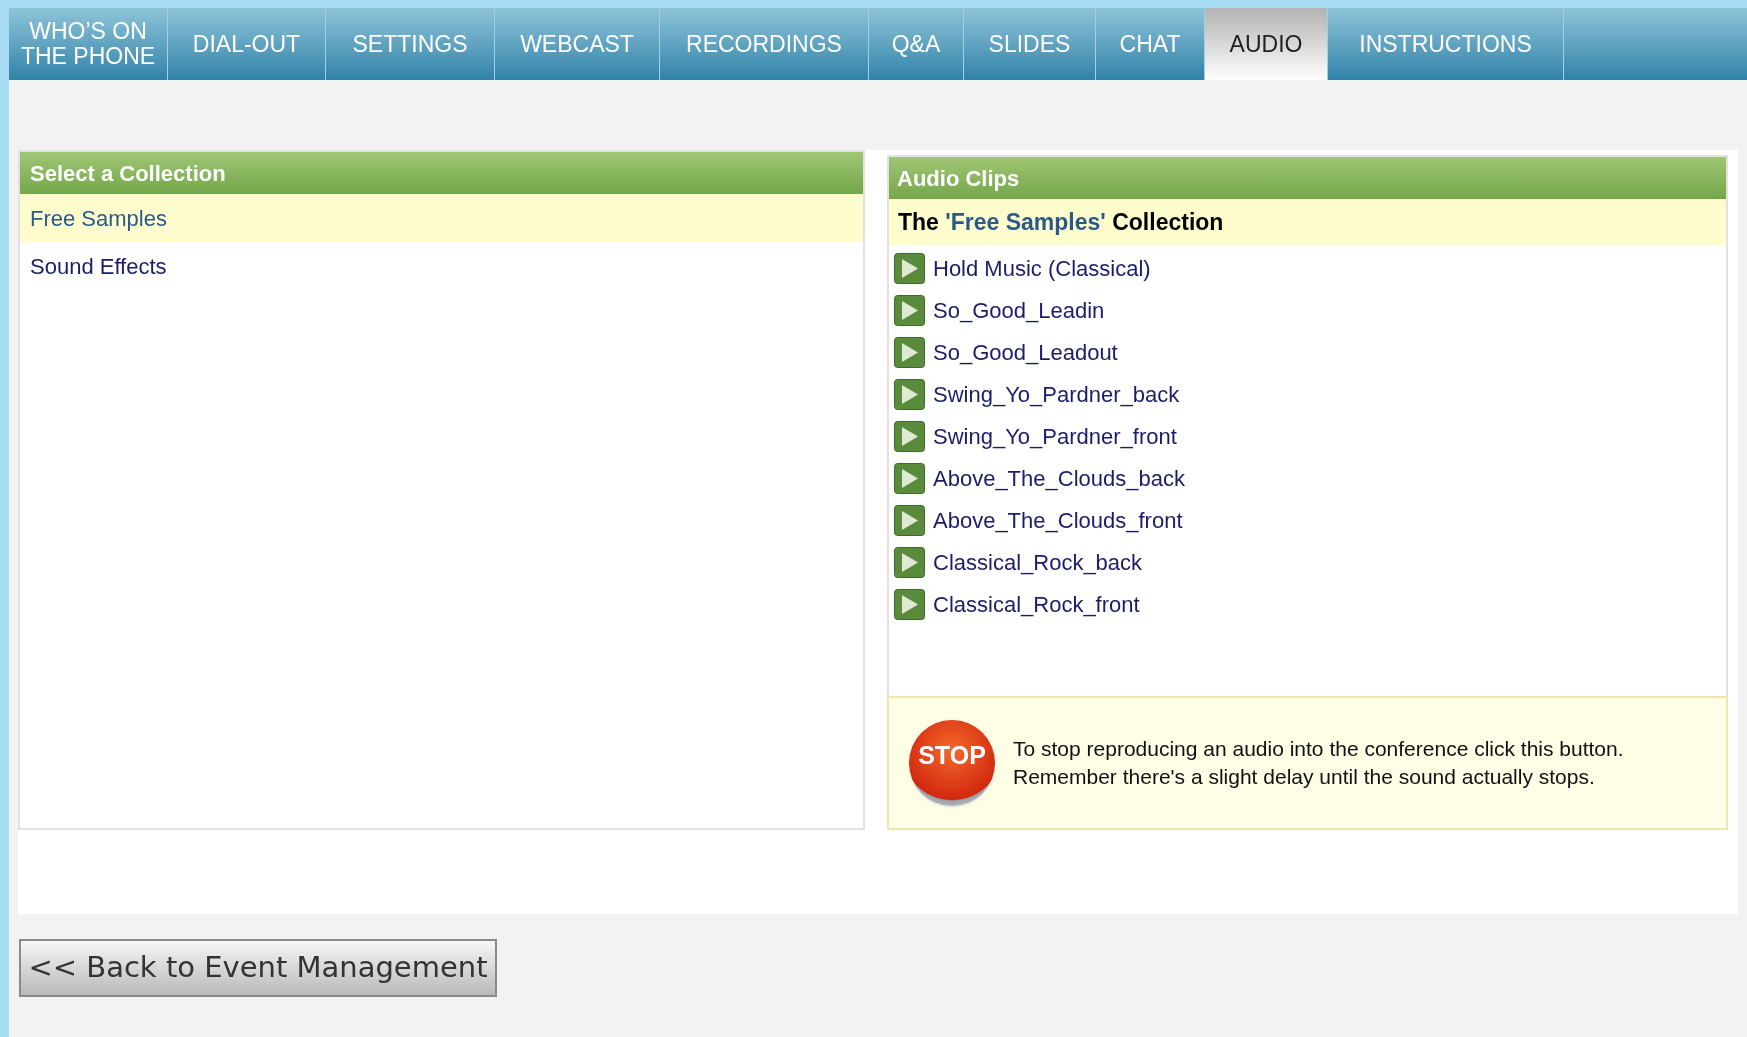 This screenshot has height=1037, width=1747. I want to click on clip-name: Classical_Rock_back, so click(1038, 562).